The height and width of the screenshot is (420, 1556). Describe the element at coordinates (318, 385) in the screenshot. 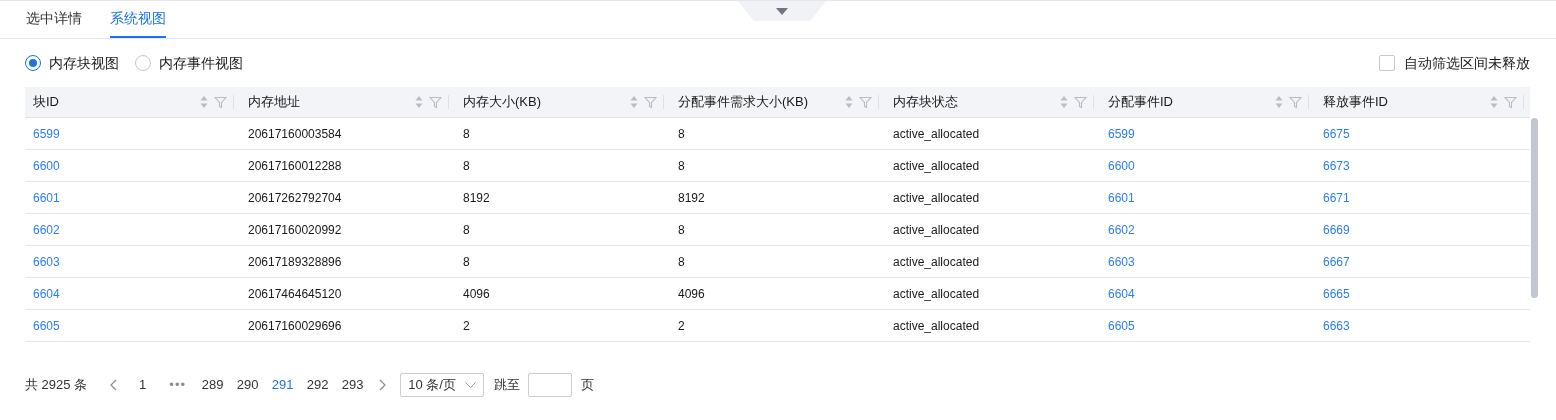

I see `page-button: 292` at that location.